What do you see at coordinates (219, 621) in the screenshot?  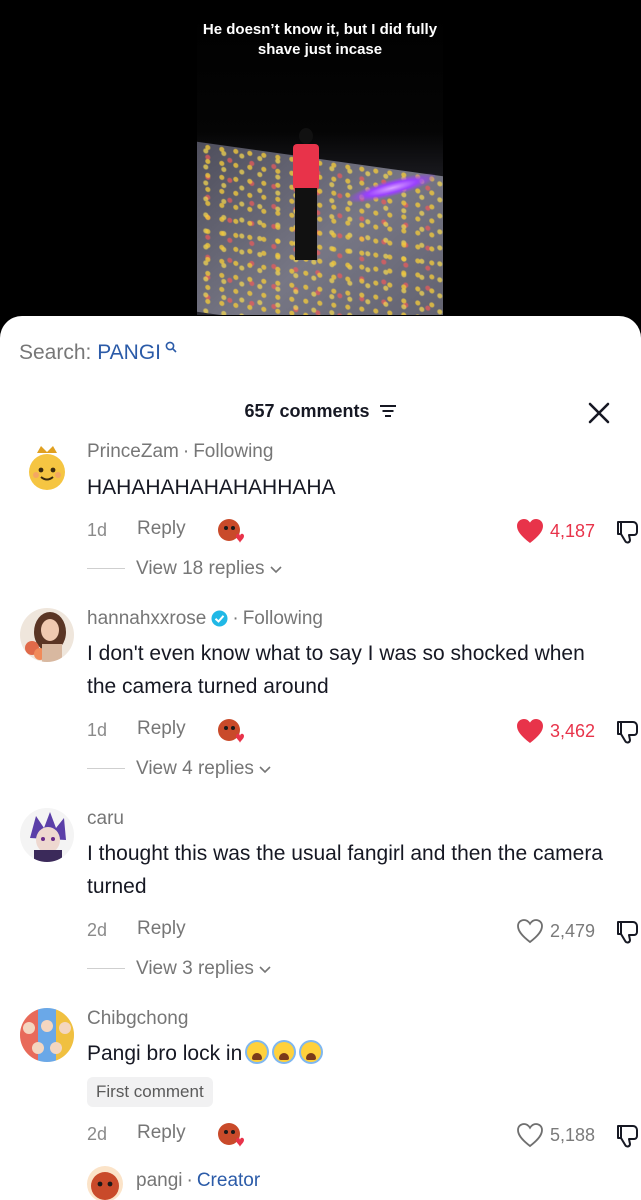 I see `verified-badge-icon` at bounding box center [219, 621].